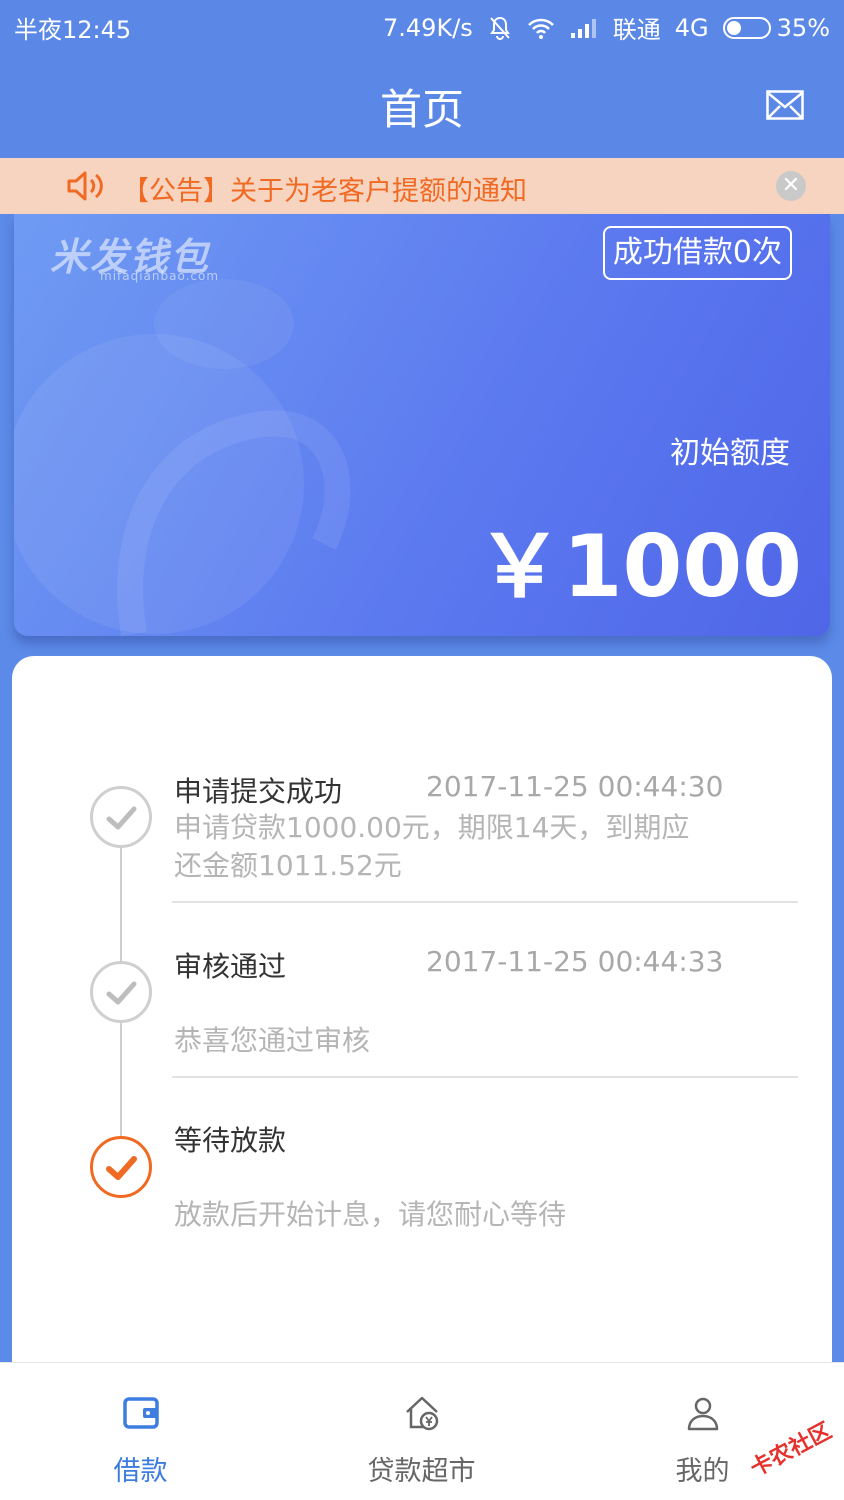  What do you see at coordinates (140, 1471) in the screenshot?
I see `tab-label: 借款` at bounding box center [140, 1471].